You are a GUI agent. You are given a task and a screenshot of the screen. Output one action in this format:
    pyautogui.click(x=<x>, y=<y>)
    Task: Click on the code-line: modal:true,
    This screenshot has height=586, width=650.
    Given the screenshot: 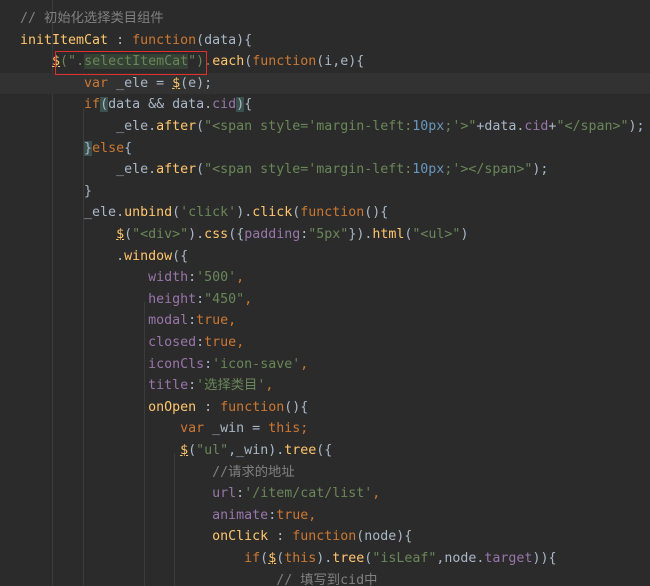 What is the action you would take?
    pyautogui.click(x=325, y=321)
    